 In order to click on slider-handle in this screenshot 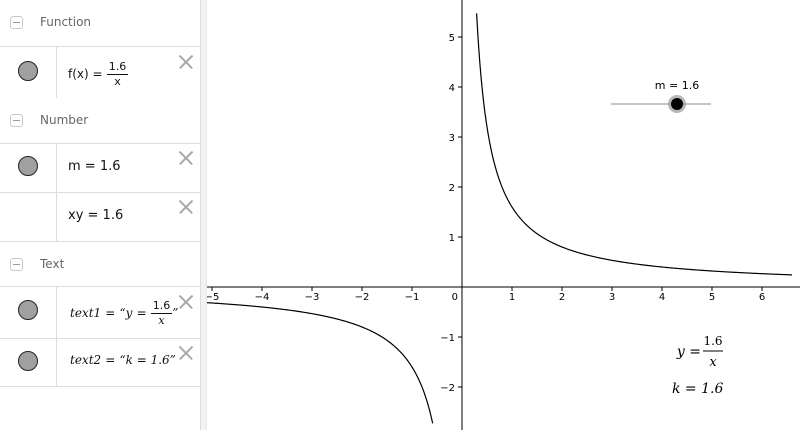, I will do `click(677, 104)`.